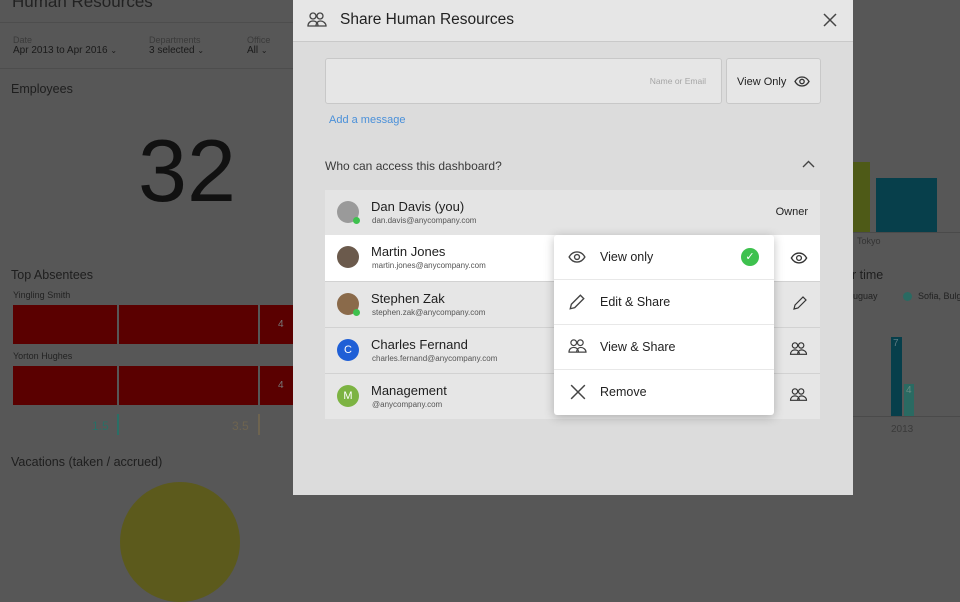 This screenshot has height=602, width=960. What do you see at coordinates (253, 50) in the screenshot?
I see `filter-value: All` at bounding box center [253, 50].